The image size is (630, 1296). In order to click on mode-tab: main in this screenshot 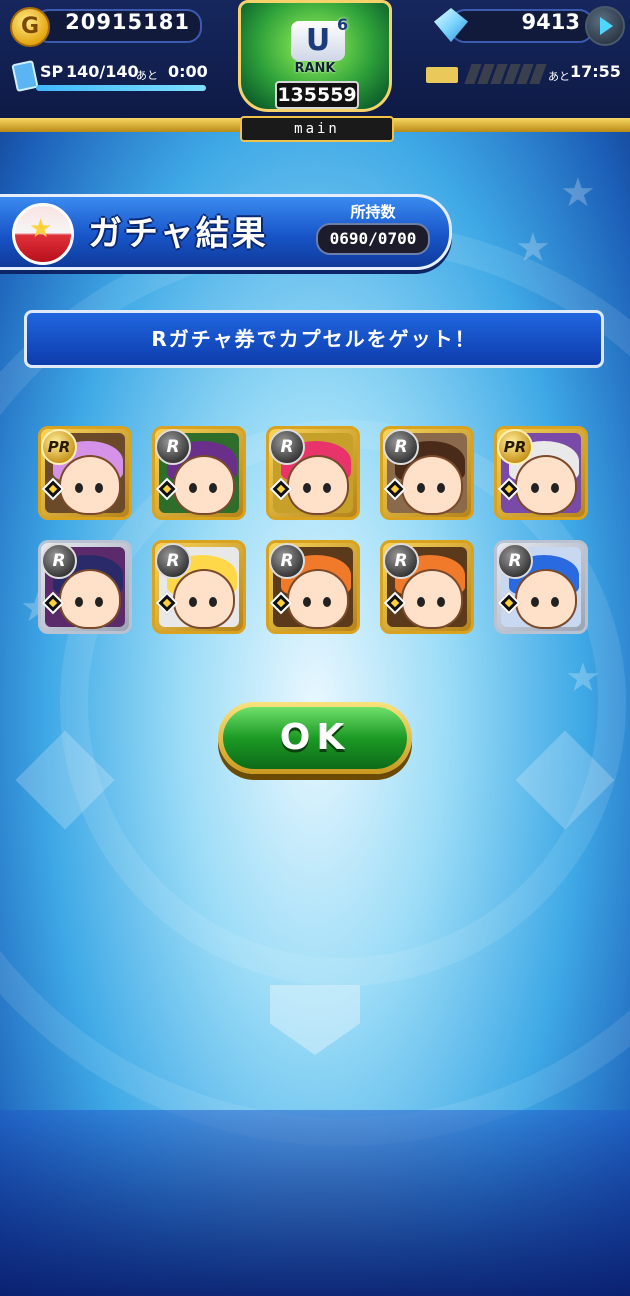, I will do `click(317, 129)`.